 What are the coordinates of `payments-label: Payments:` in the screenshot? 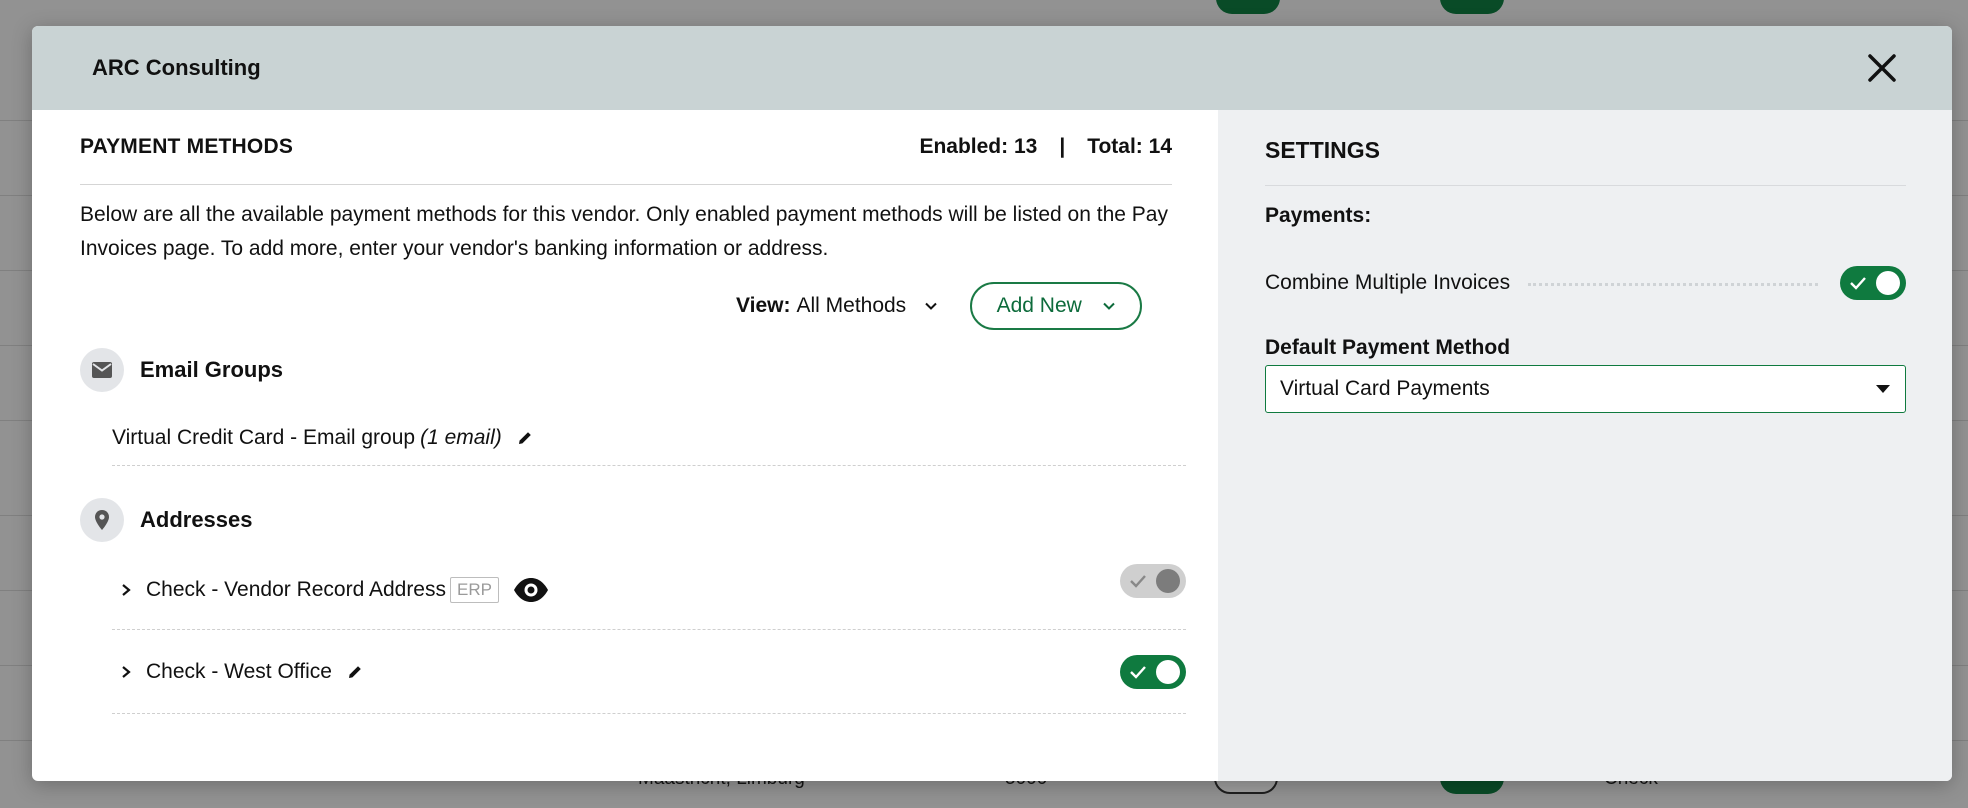 It's located at (1318, 215).